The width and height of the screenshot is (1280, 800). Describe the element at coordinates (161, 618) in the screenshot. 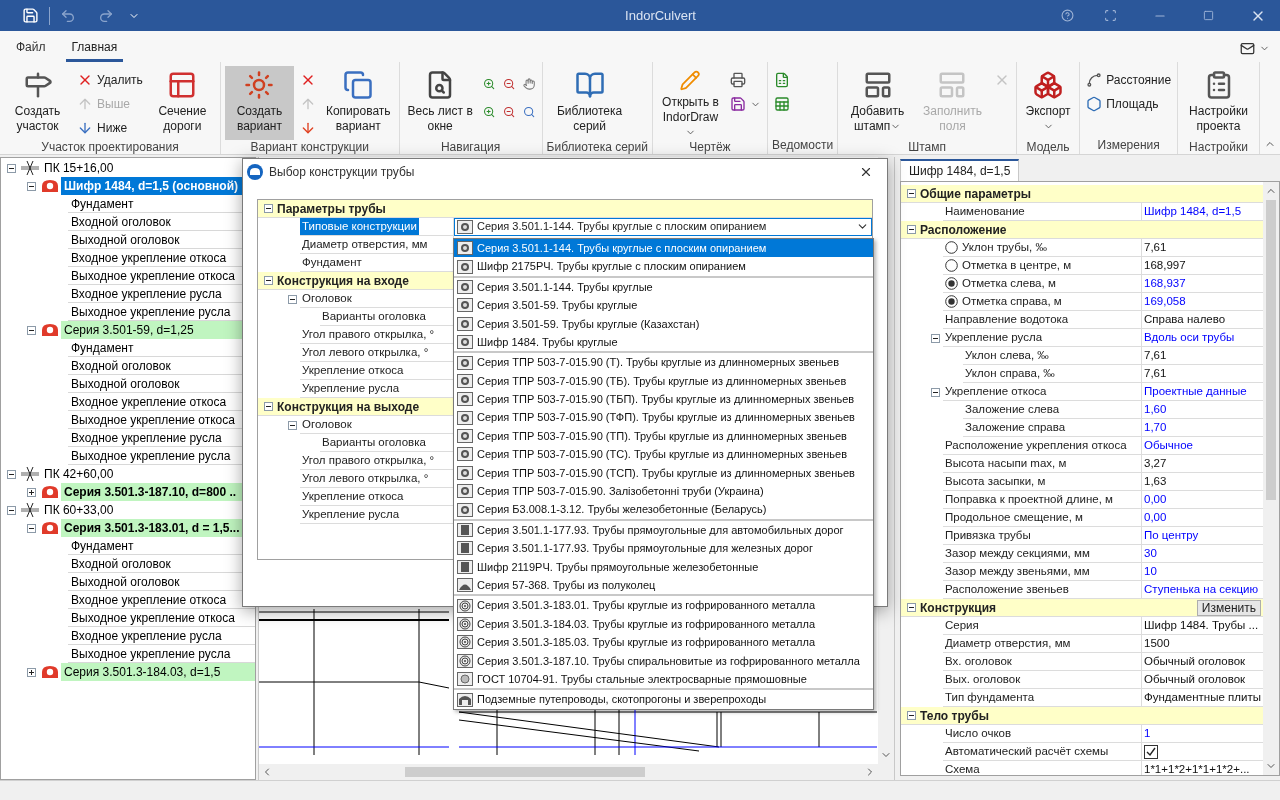

I see `tree-item: Выходное укрепление откоса` at that location.